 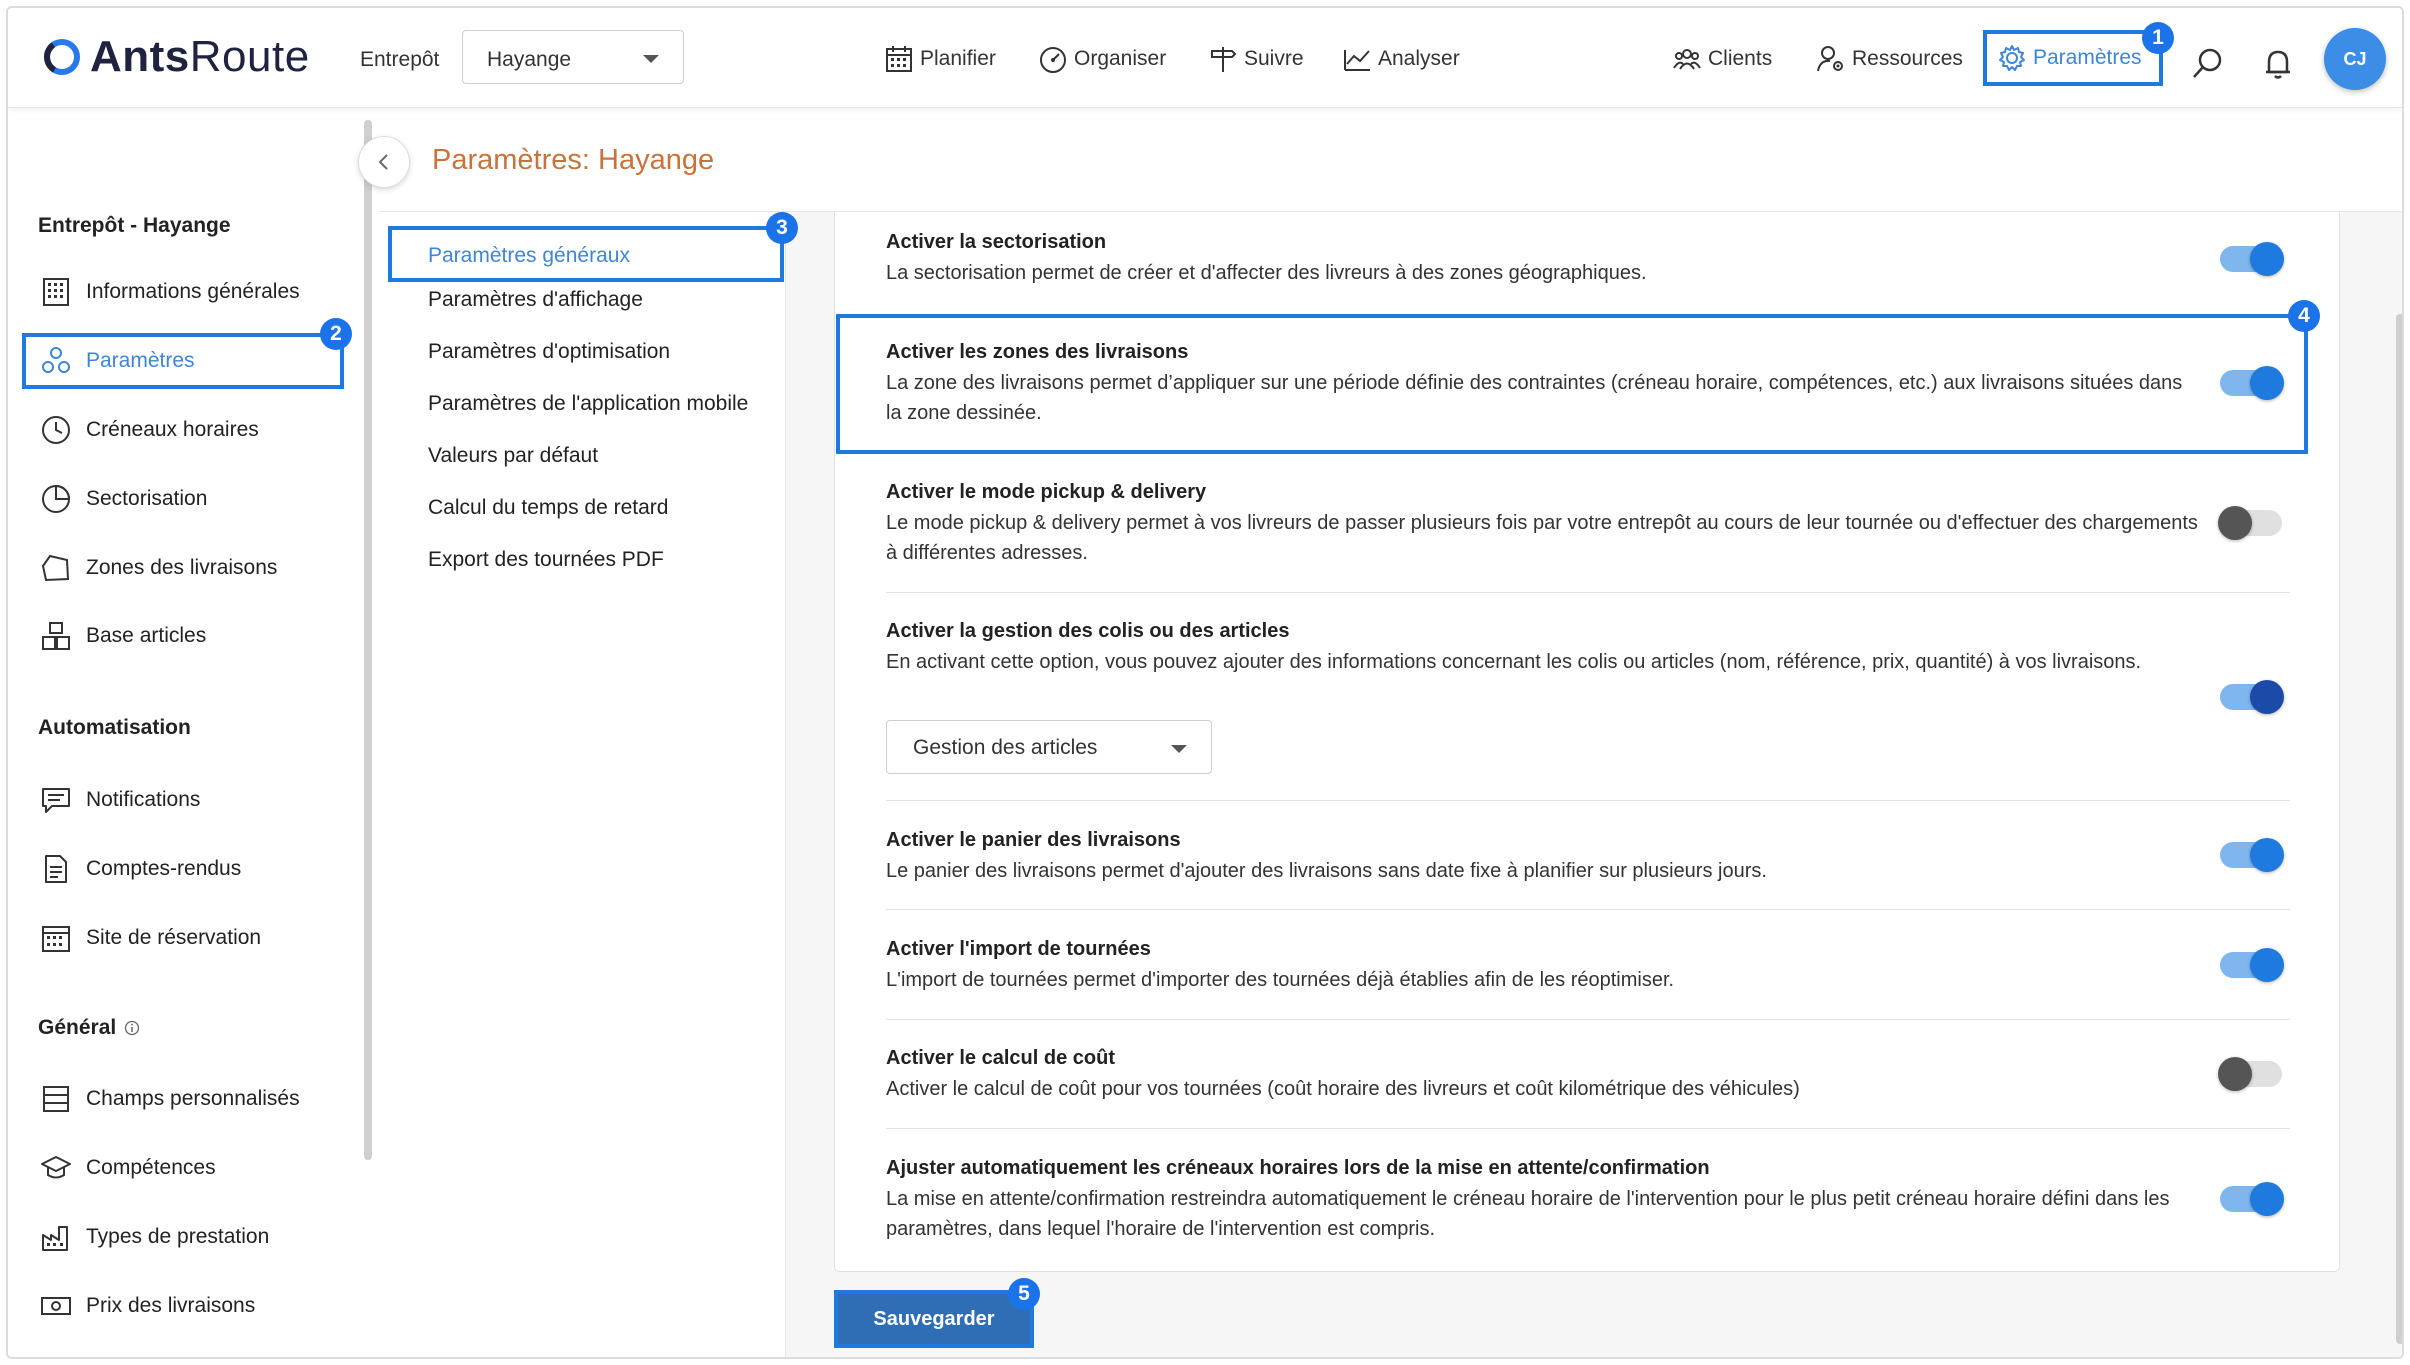 I want to click on sidebar-item-label: Créneaux horaires, so click(x=172, y=429).